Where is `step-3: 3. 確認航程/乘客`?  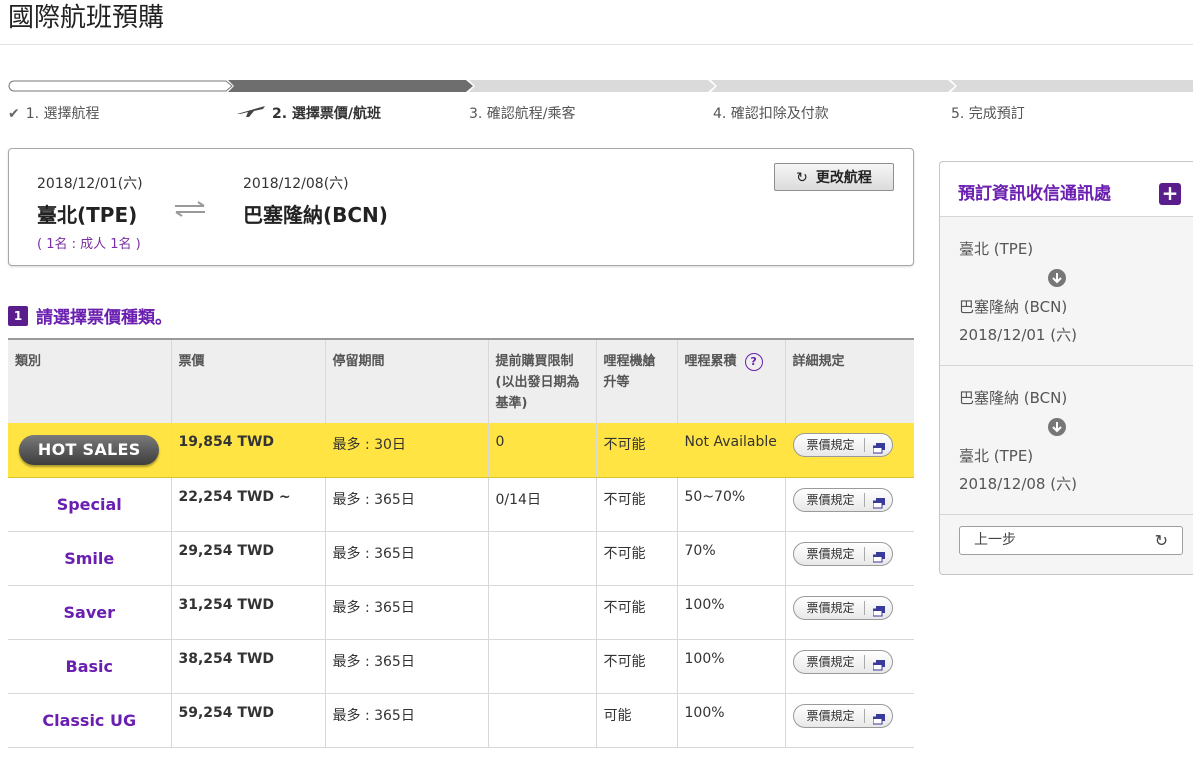 step-3: 3. 確認航程/乘客 is located at coordinates (522, 114).